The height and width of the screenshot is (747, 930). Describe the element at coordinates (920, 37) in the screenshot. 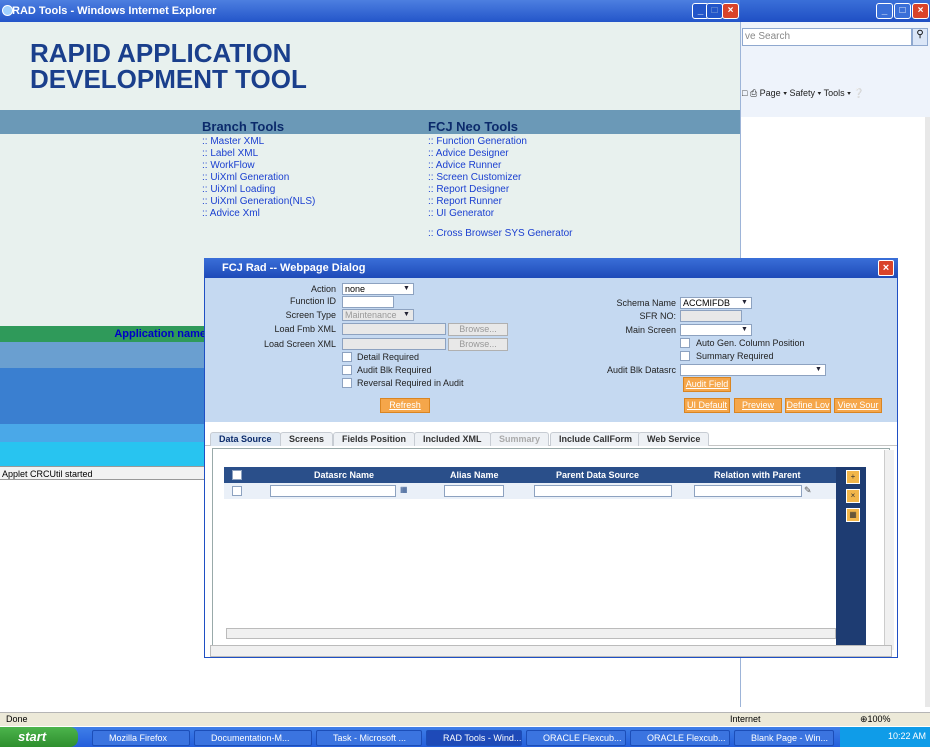

I see `search-icon: ⚲` at that location.